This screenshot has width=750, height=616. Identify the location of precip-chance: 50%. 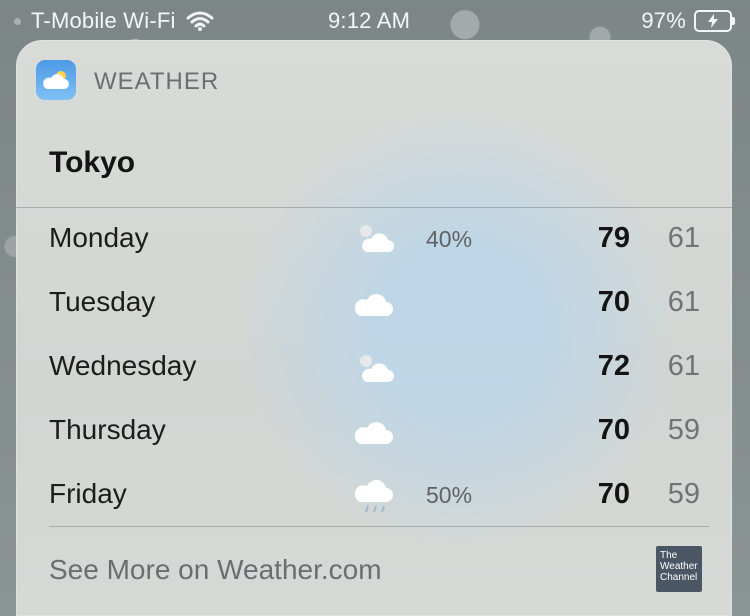
(449, 495).